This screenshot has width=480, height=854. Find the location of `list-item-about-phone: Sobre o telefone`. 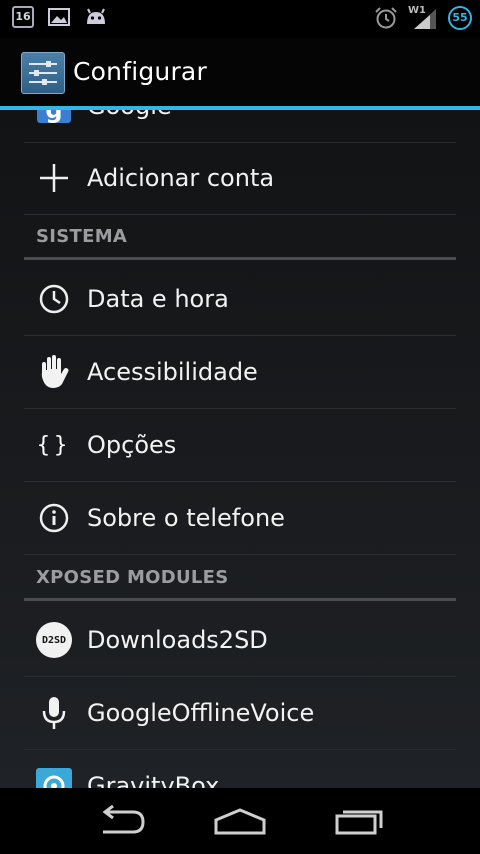

list-item-about-phone: Sobre o telefone is located at coordinates (240, 518).